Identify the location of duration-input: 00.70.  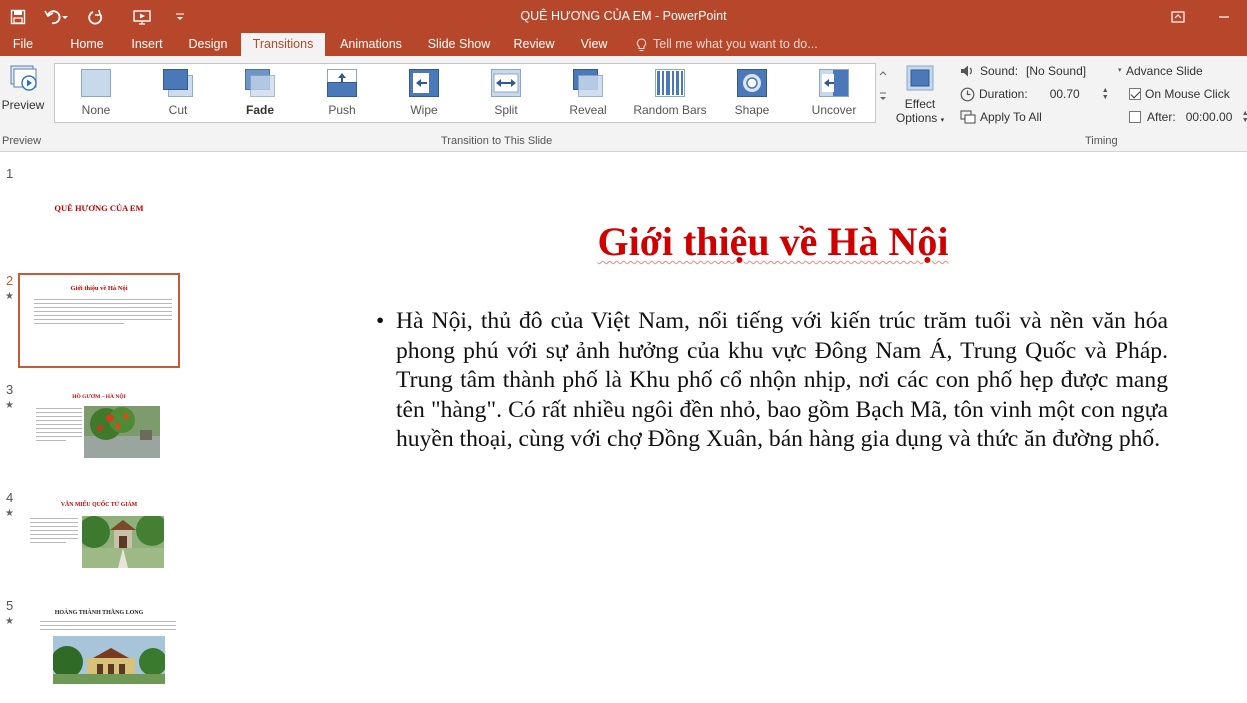
(1074, 94).